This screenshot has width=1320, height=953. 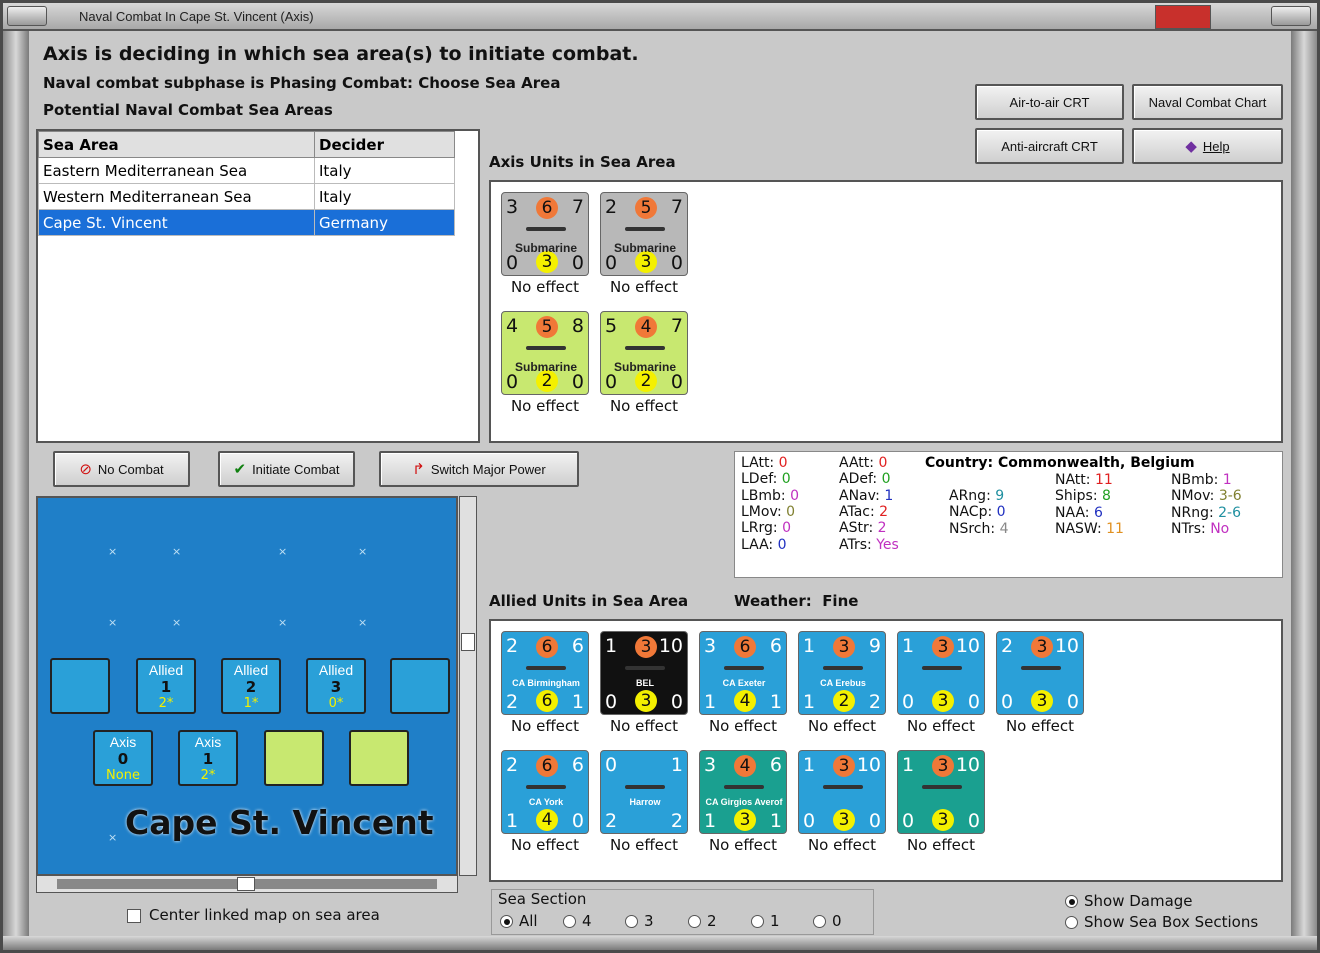 What do you see at coordinates (743, 802) in the screenshot?
I see `unit-counter: 3 6 1 1 4 3 CA Girgios Averof No effect` at bounding box center [743, 802].